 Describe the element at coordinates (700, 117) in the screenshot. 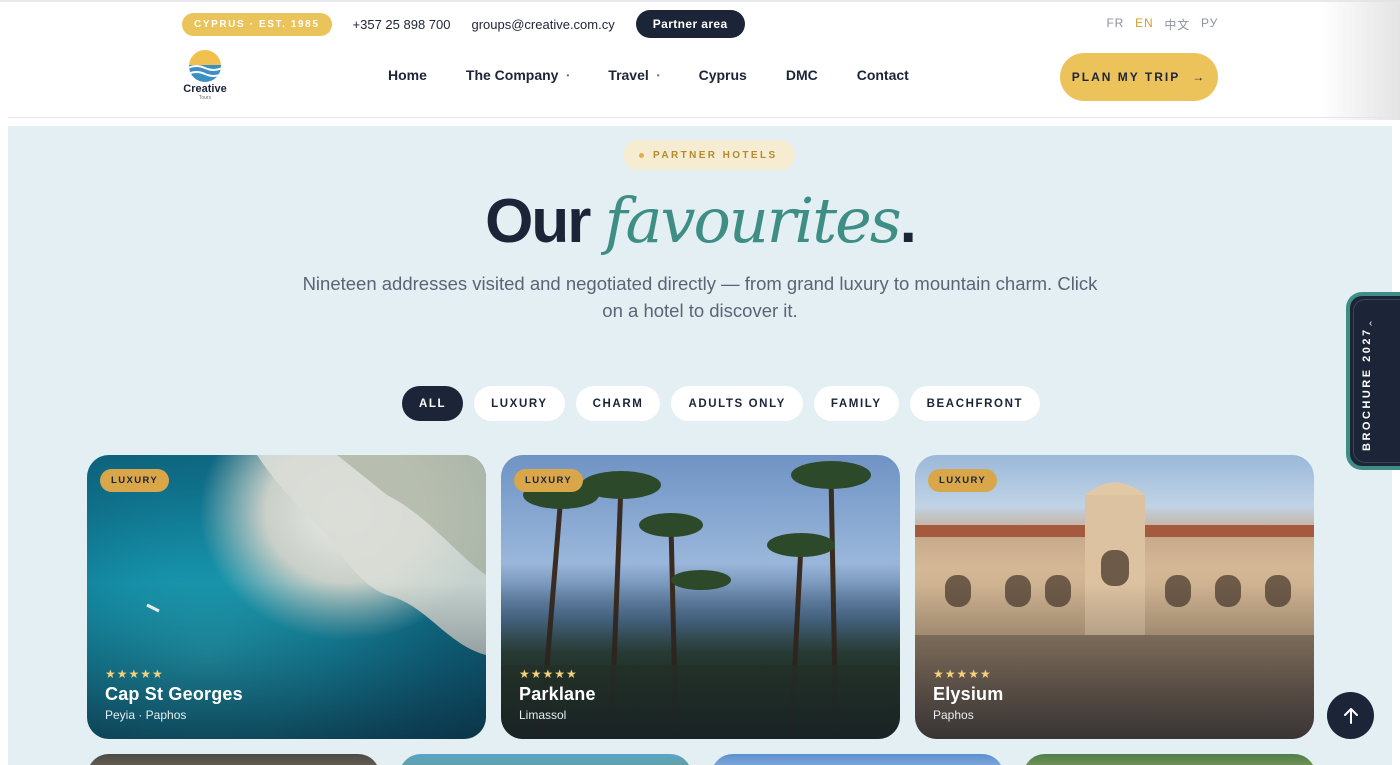

I see `nav-divider` at that location.